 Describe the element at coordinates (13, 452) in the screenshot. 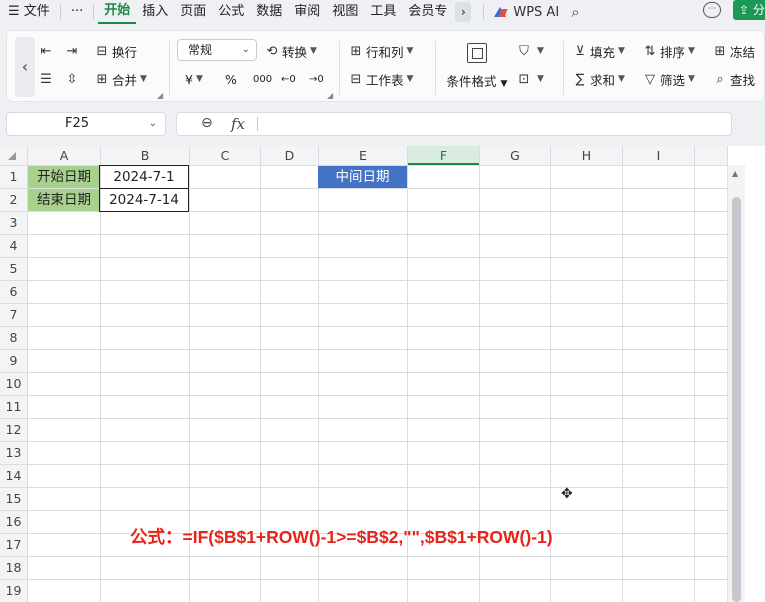

I see `row-header-13: 13` at that location.